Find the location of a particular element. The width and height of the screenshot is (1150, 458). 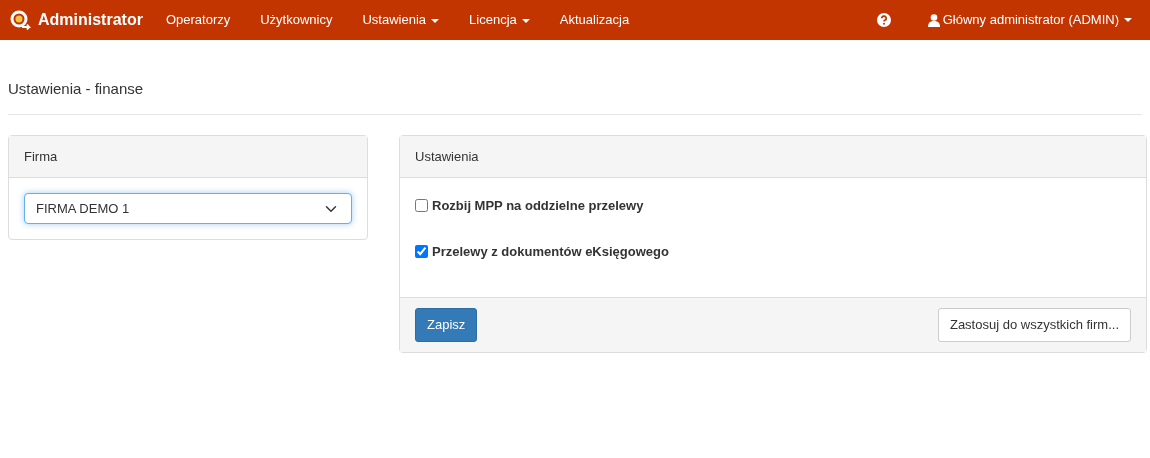

user-icon is located at coordinates (933, 20).